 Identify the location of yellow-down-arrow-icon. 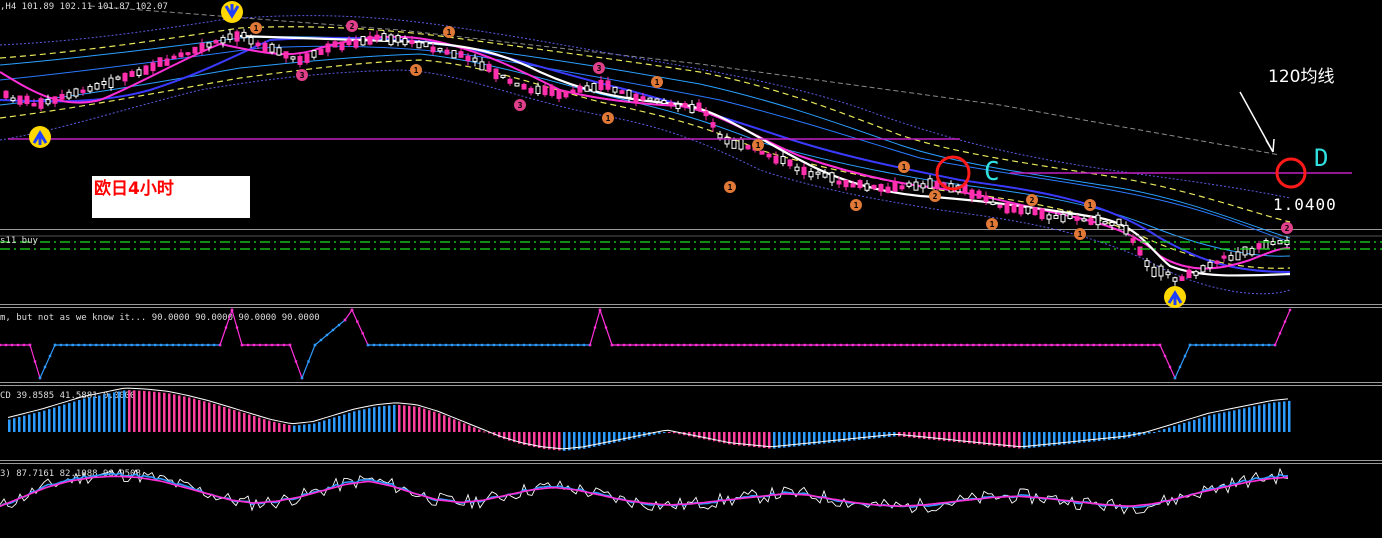
(232, 12).